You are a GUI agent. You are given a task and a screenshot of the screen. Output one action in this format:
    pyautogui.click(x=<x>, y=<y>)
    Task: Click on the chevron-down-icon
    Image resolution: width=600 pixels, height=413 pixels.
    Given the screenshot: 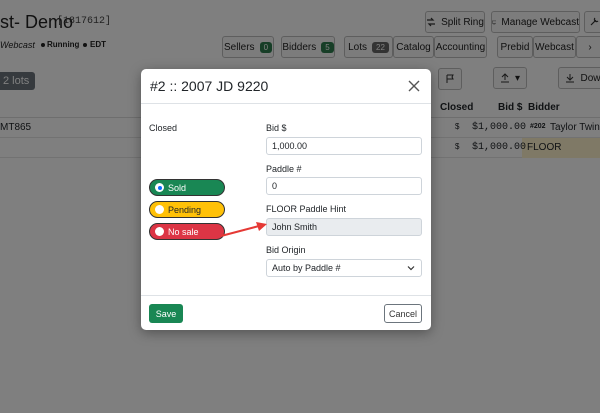 What is the action you would take?
    pyautogui.click(x=411, y=268)
    